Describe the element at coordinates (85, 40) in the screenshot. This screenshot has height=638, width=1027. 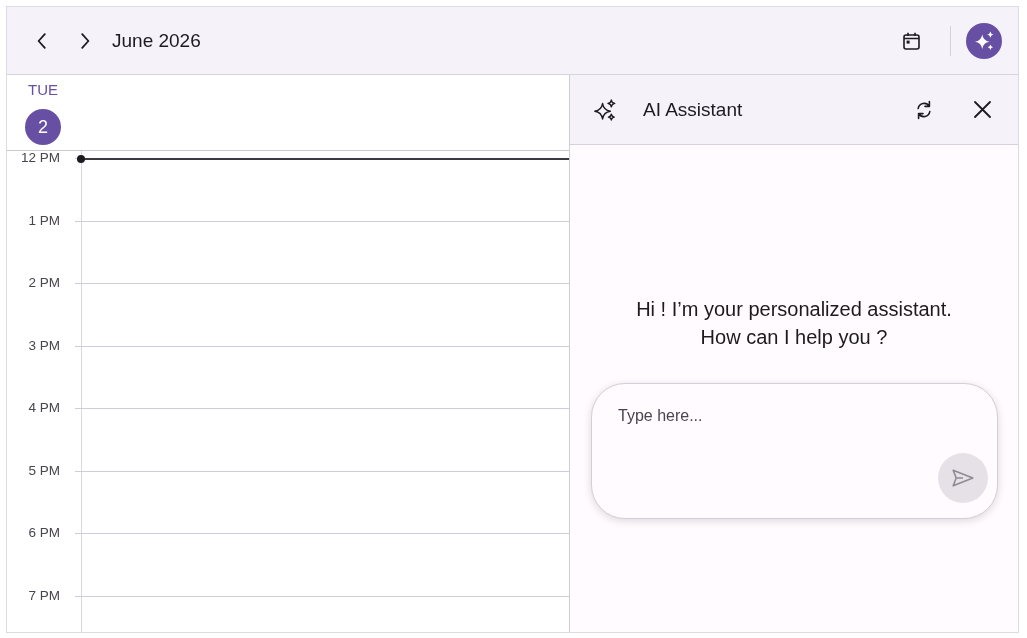
I see `chevron-right-icon` at that location.